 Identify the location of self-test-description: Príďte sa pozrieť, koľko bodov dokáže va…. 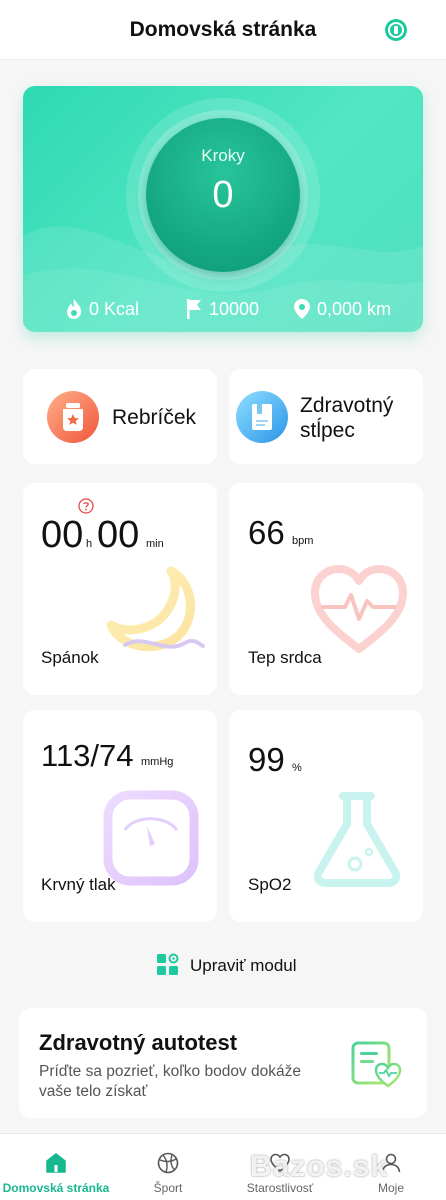
(170, 1081).